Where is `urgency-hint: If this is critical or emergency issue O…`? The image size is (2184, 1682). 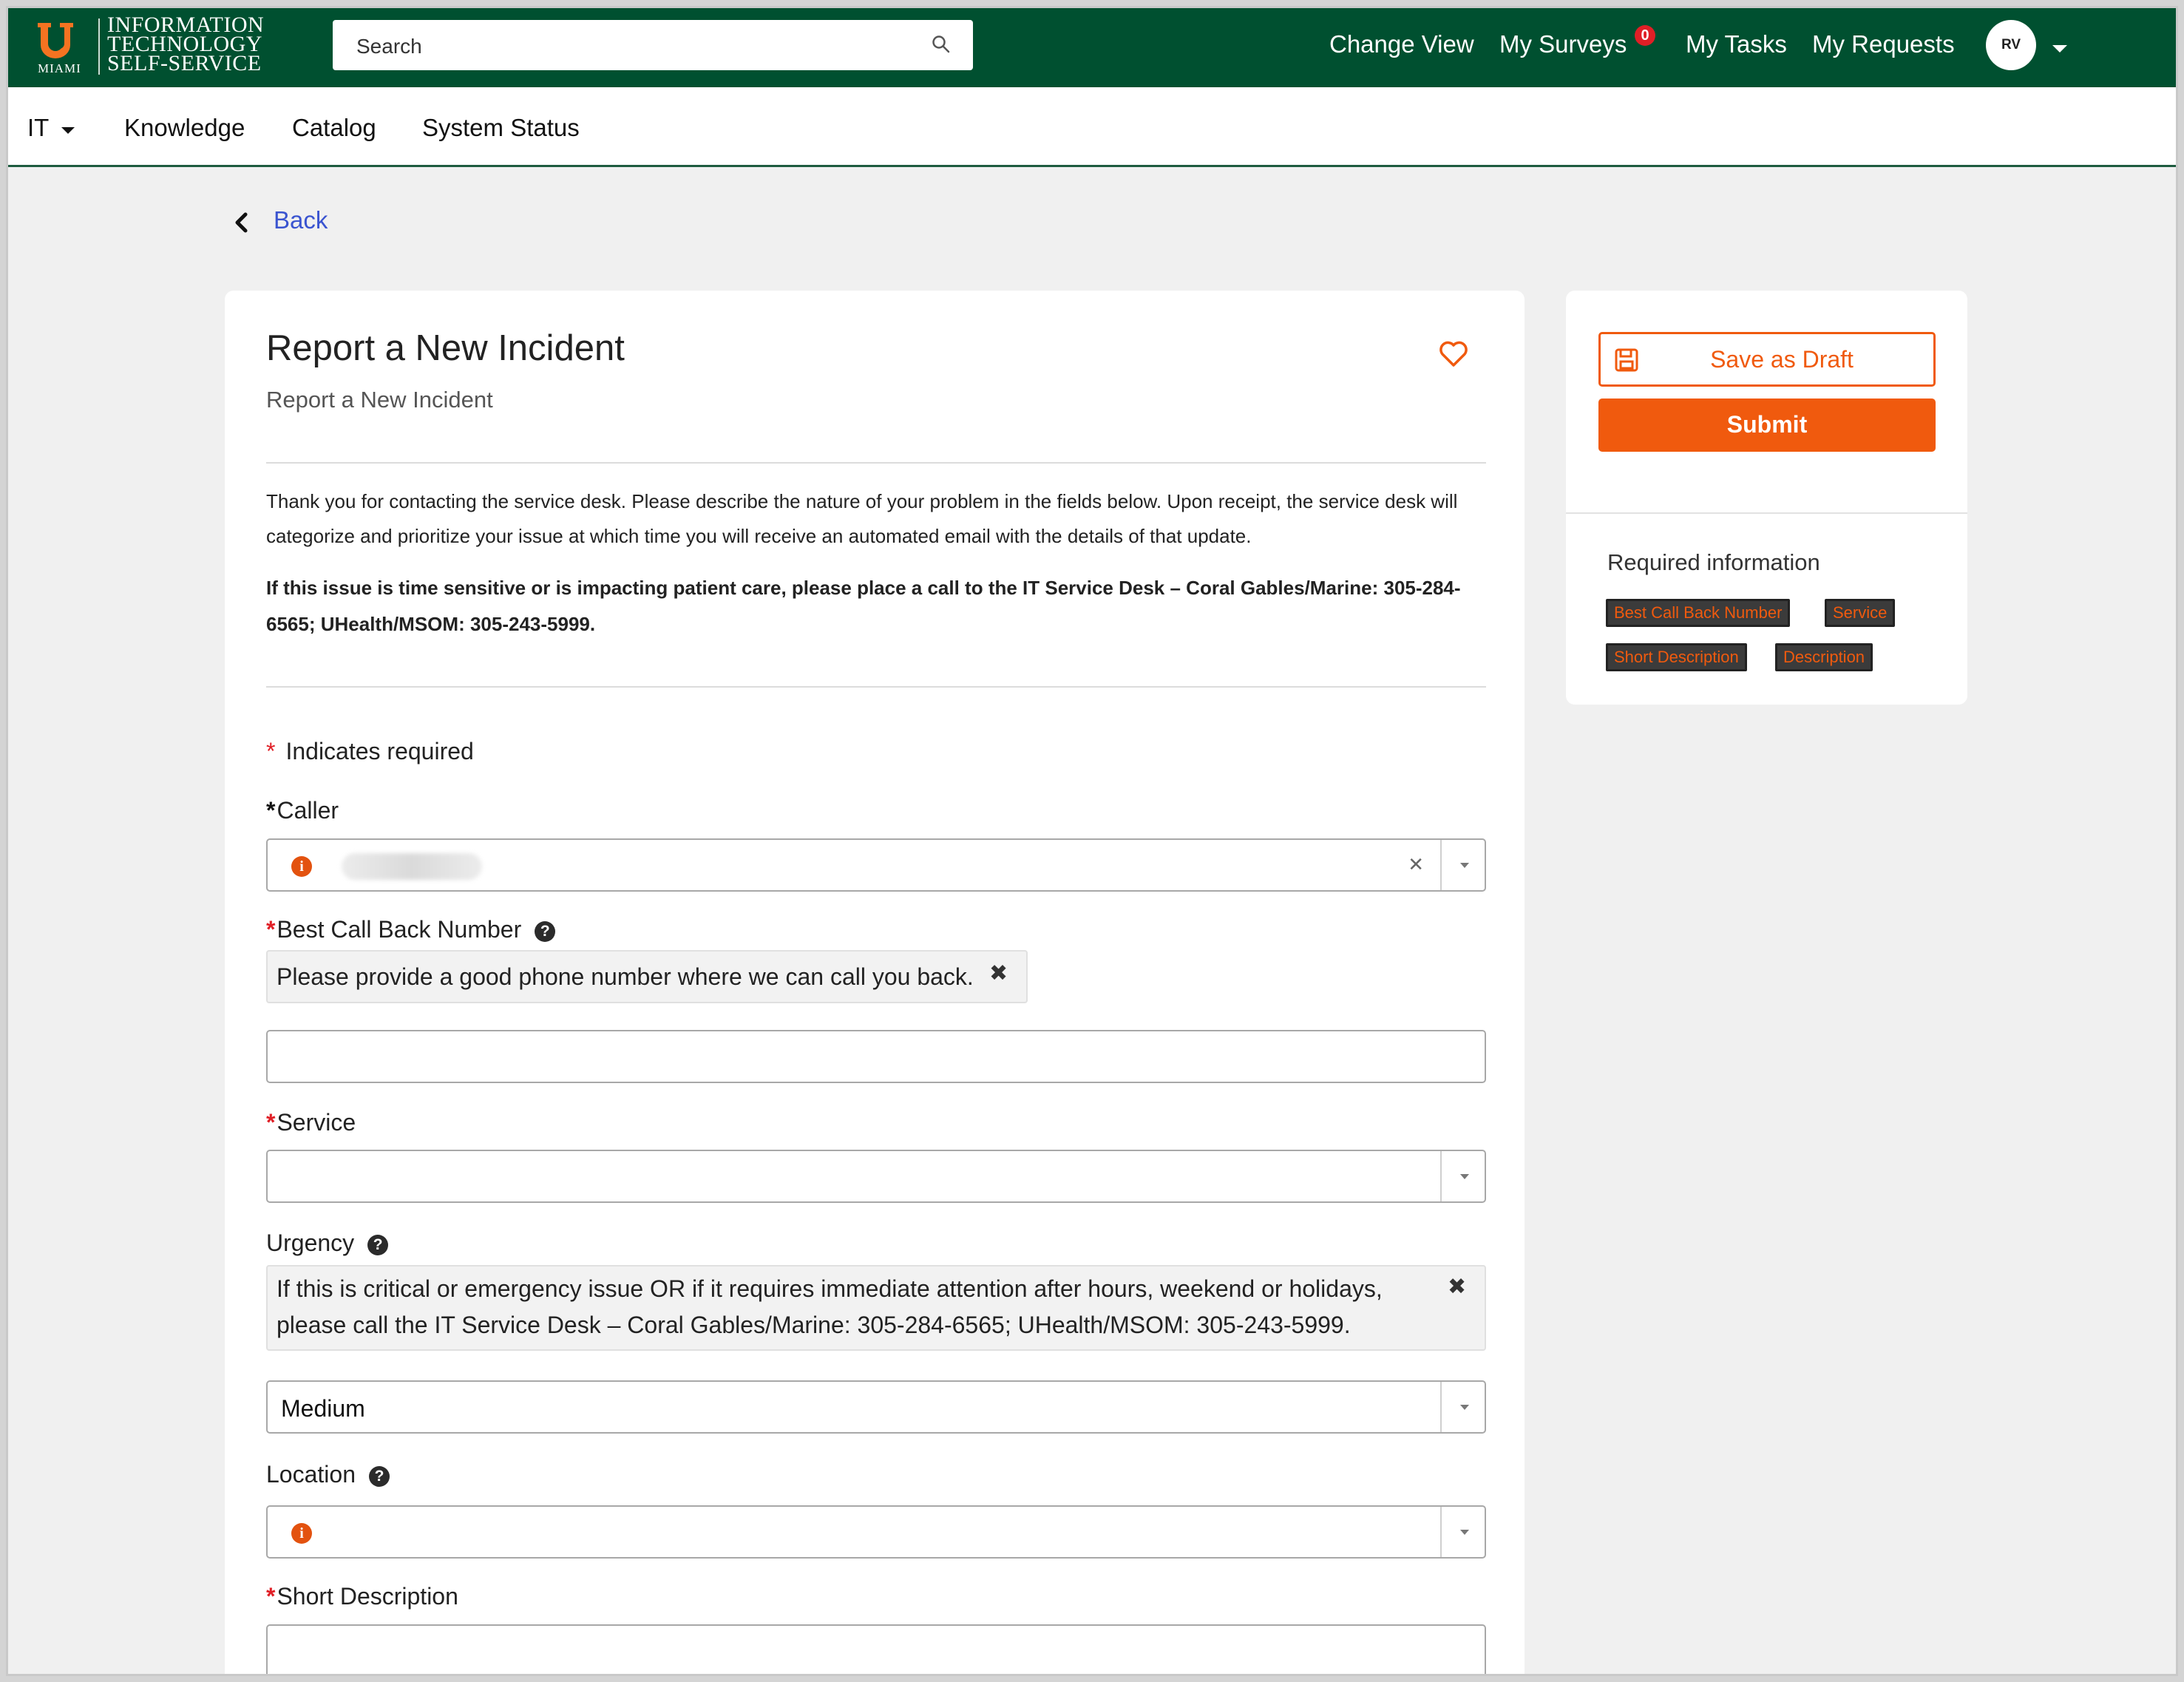 urgency-hint: If this is critical or emergency issue O… is located at coordinates (876, 1308).